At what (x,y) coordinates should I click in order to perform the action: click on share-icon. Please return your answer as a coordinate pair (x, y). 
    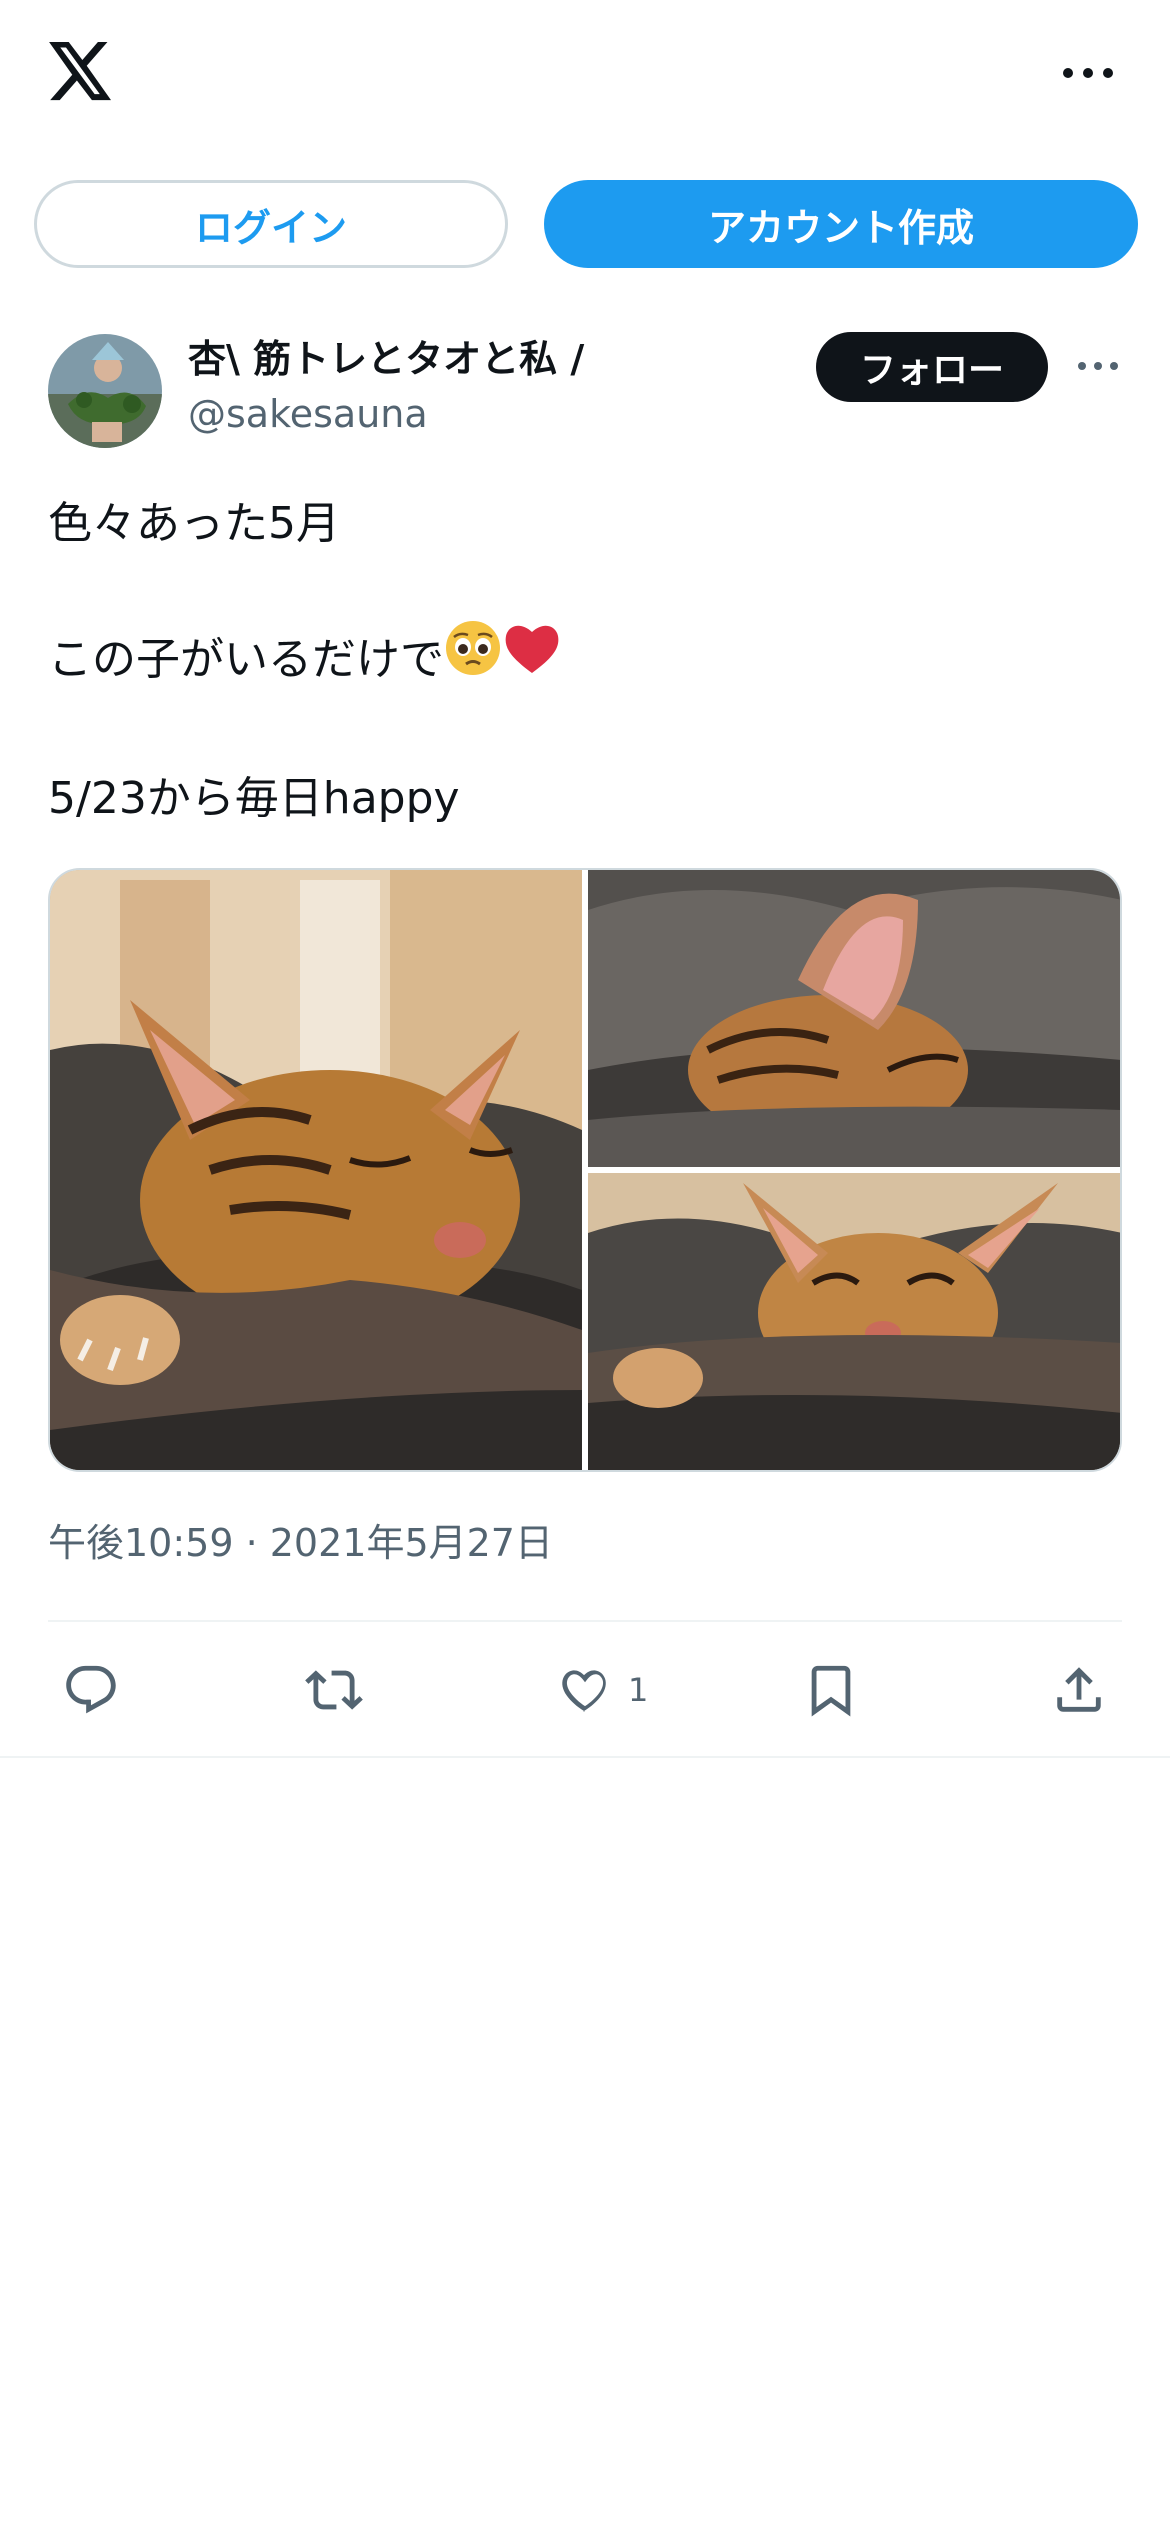
    Looking at the image, I should click on (1079, 1689).